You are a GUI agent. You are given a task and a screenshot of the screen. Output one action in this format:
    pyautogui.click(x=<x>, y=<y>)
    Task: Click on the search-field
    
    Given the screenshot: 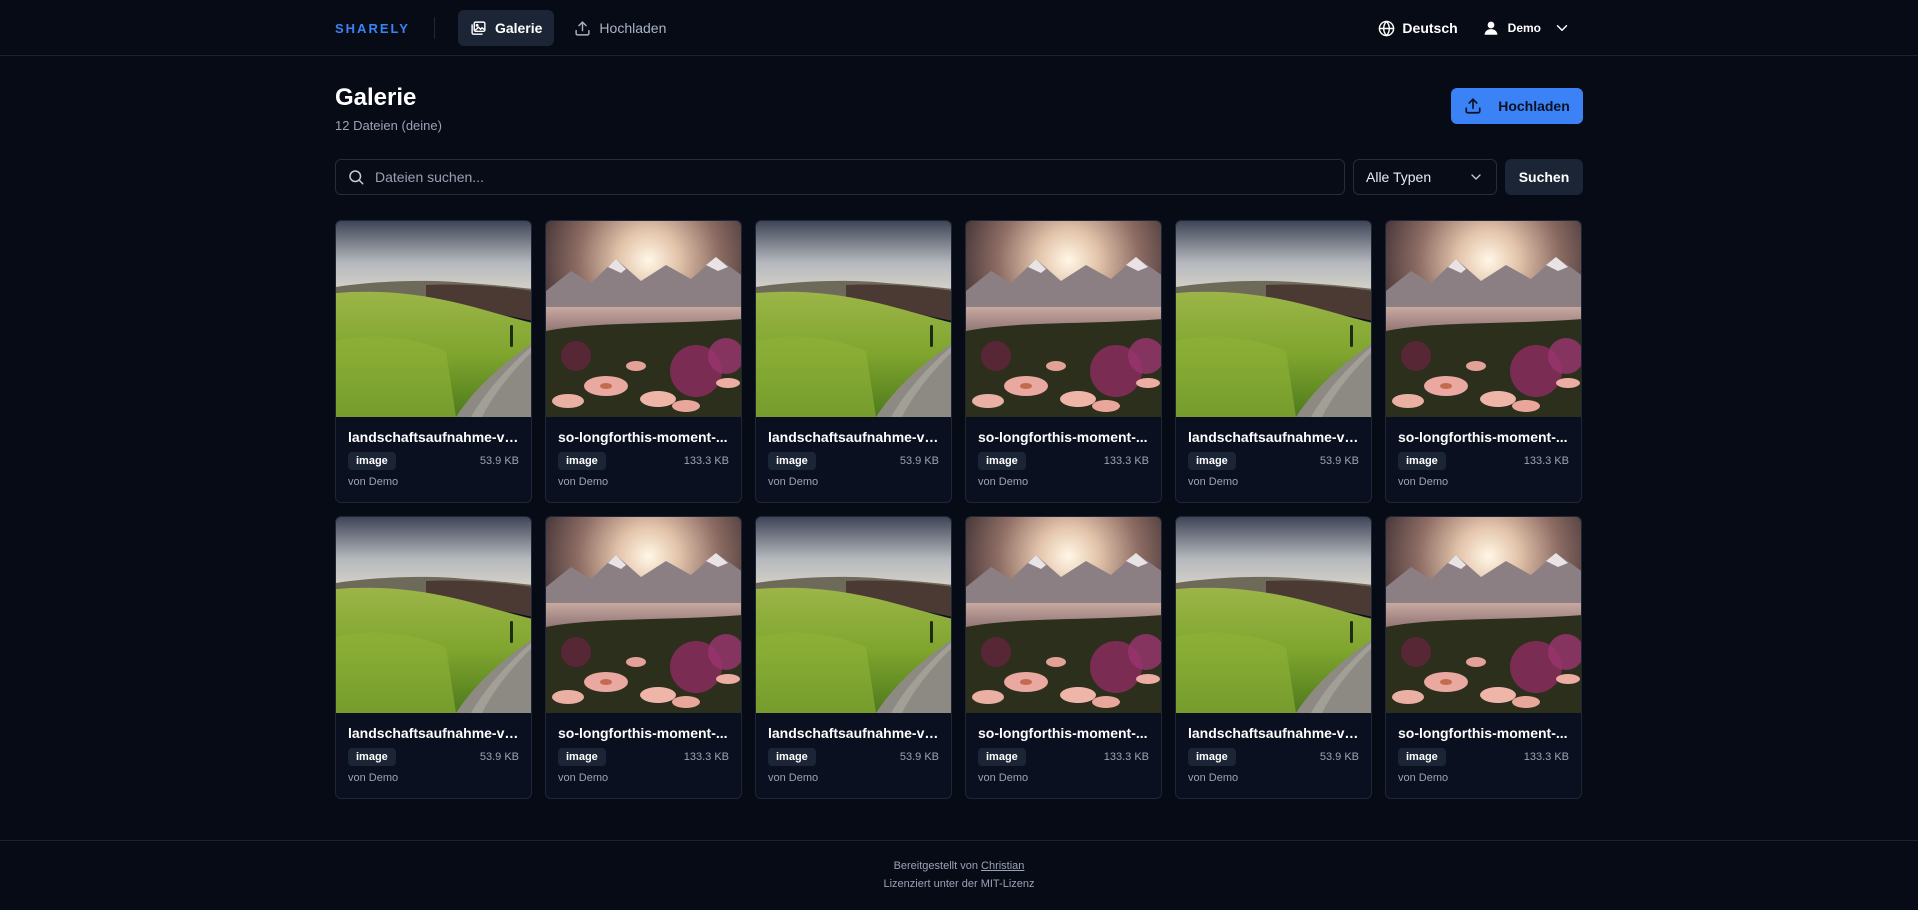 What is the action you would take?
    pyautogui.click(x=840, y=177)
    